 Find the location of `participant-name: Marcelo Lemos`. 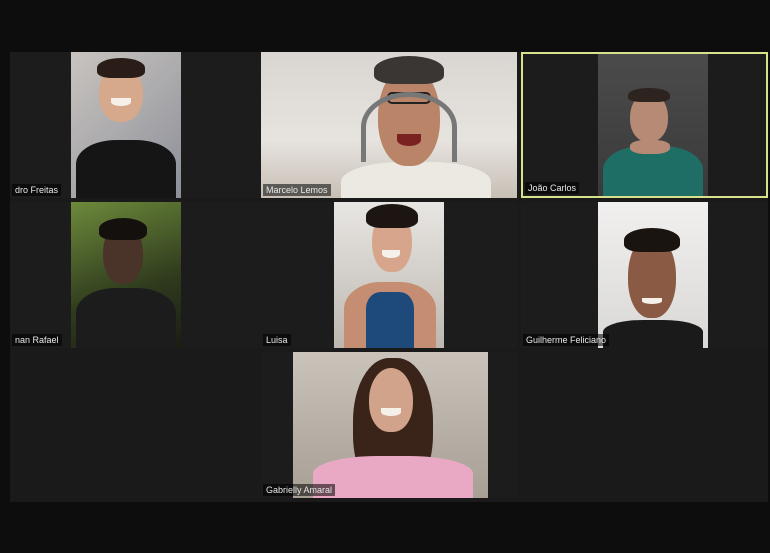

participant-name: Marcelo Lemos is located at coordinates (297, 190).